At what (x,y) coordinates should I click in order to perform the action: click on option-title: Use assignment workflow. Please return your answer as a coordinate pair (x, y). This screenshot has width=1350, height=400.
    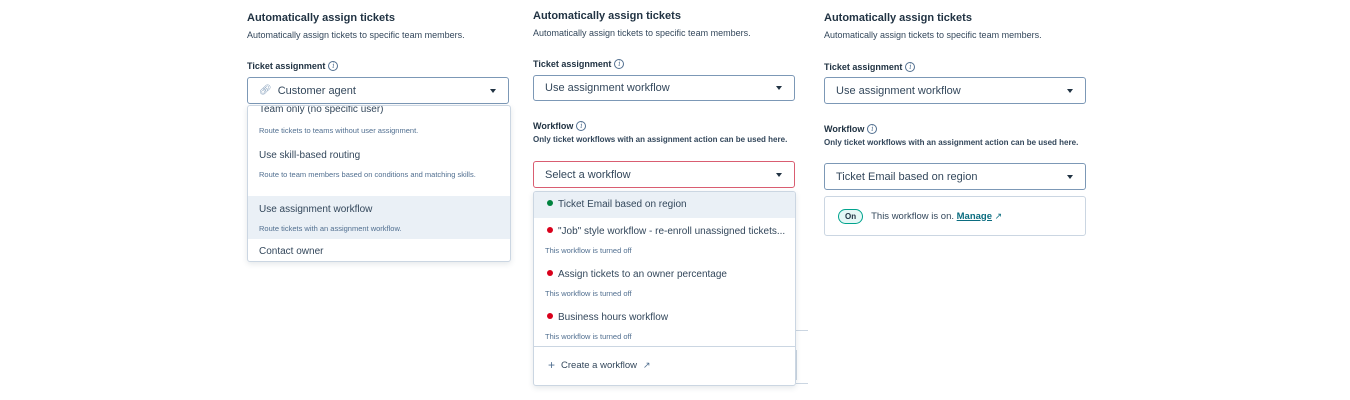
    Looking at the image, I should click on (316, 209).